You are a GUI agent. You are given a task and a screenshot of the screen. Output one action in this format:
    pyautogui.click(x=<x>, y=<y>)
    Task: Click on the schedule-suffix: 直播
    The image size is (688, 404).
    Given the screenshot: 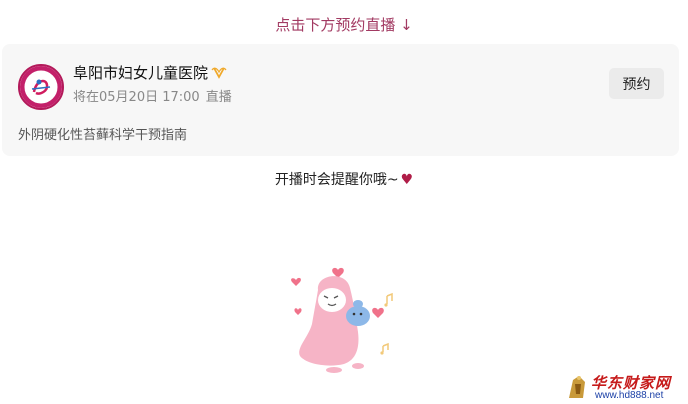 What is the action you would take?
    pyautogui.click(x=218, y=97)
    